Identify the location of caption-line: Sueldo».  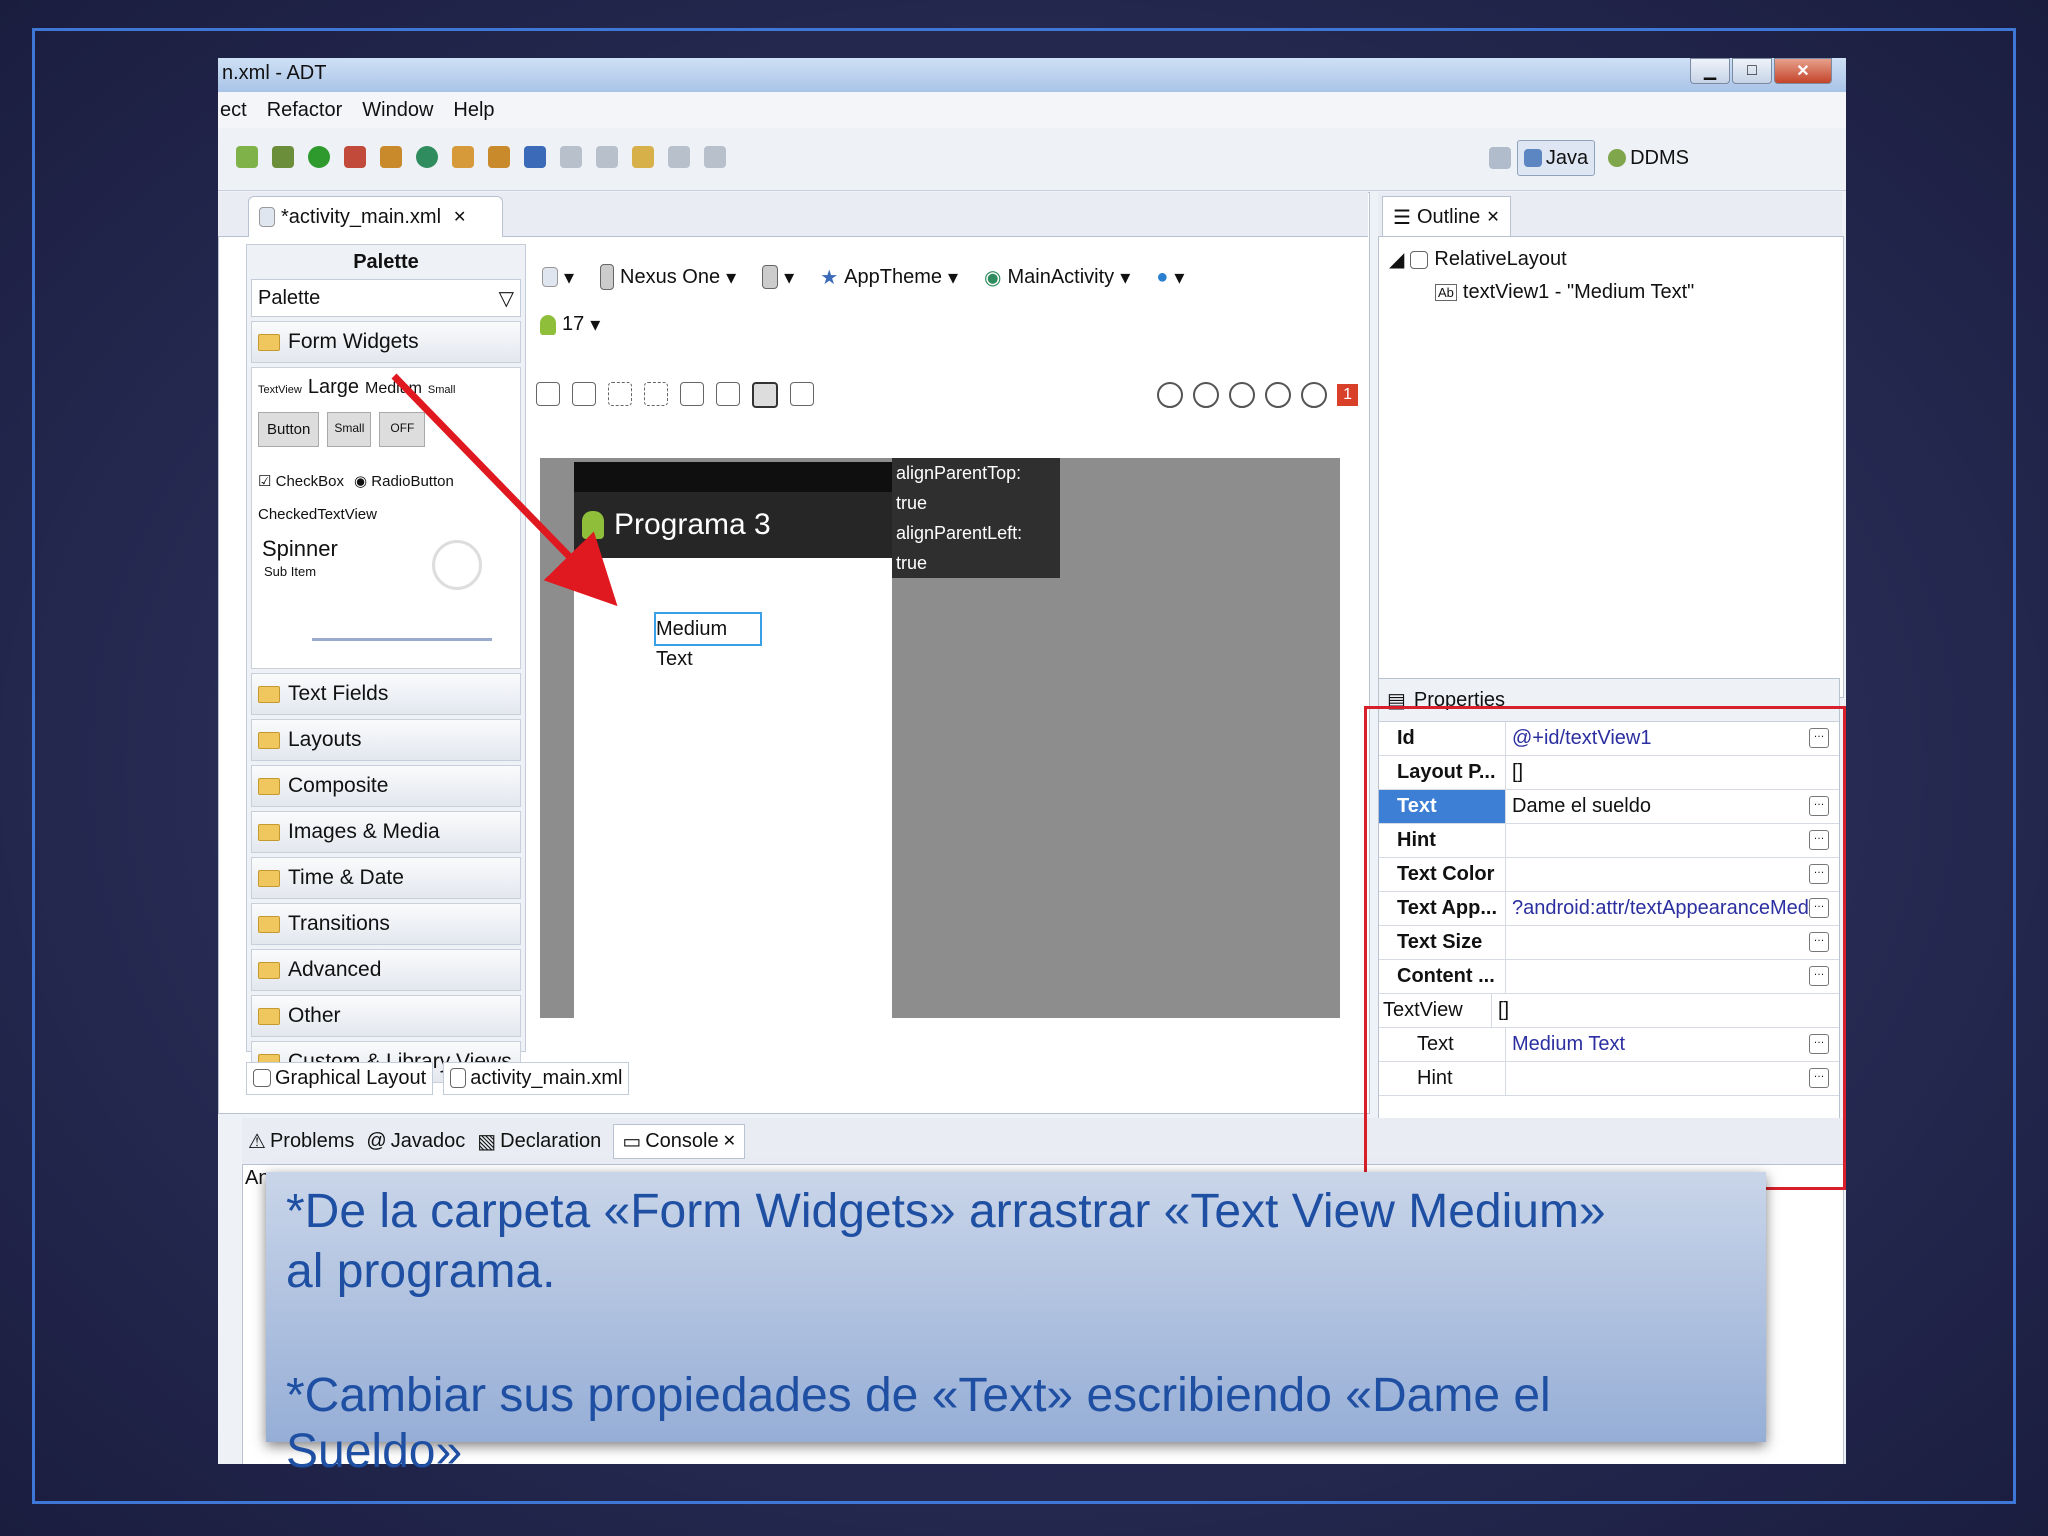
(374, 1451).